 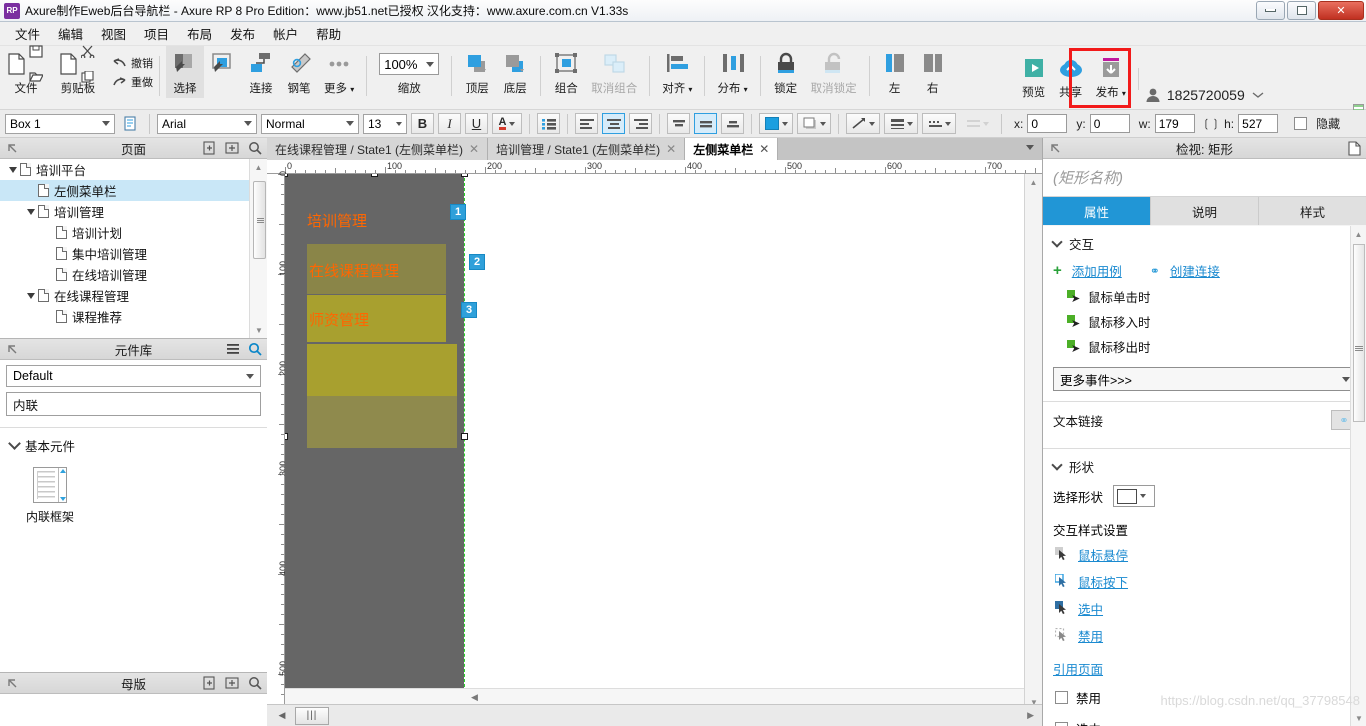 I want to click on selected-checkbox-row: 选中, so click(x=1204, y=719).